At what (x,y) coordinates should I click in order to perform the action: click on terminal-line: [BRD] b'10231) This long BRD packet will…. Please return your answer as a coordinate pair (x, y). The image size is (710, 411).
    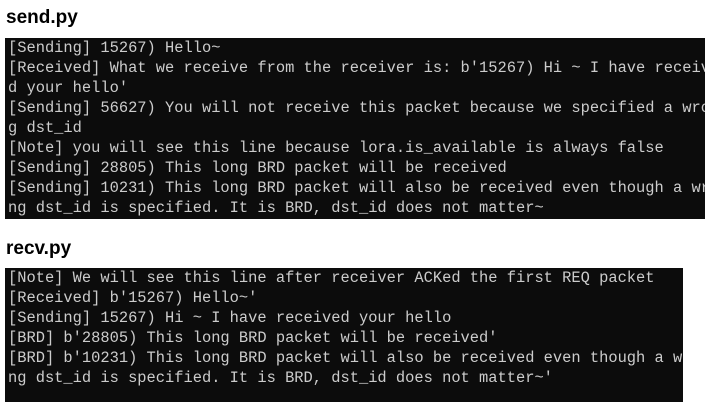
    Looking at the image, I should click on (345, 358).